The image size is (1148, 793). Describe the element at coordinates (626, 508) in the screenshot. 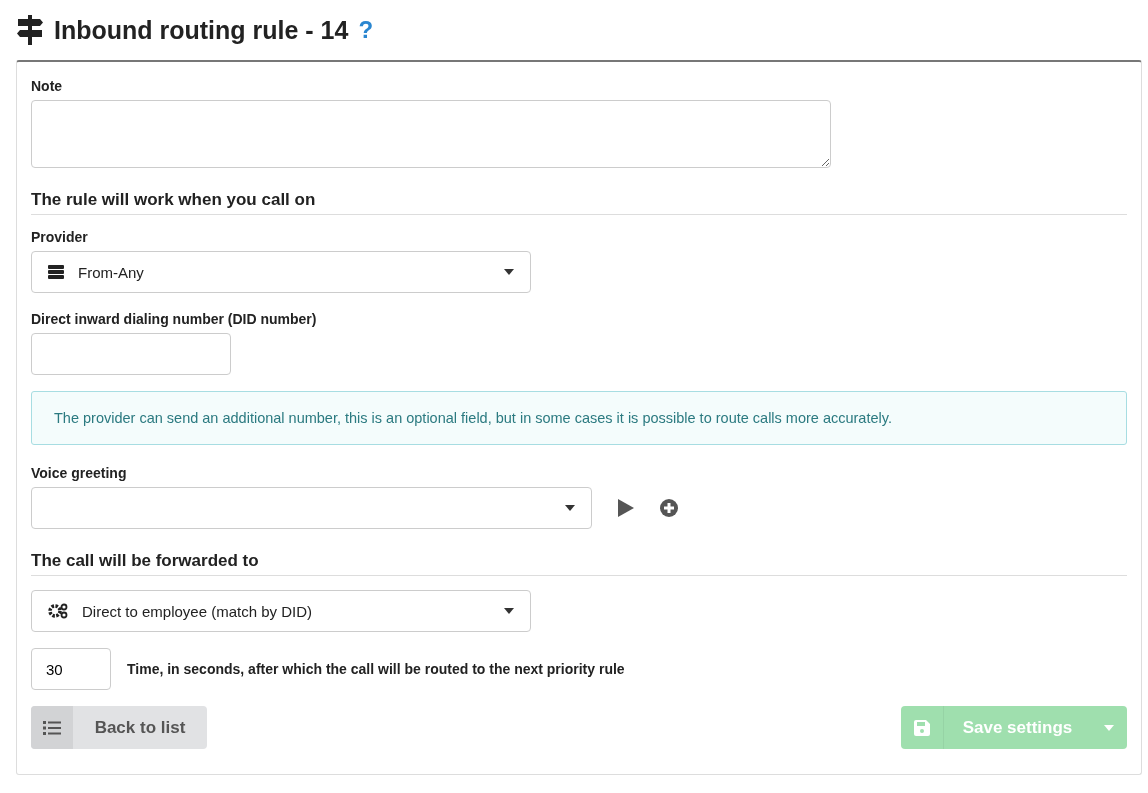

I see `play-icon` at that location.